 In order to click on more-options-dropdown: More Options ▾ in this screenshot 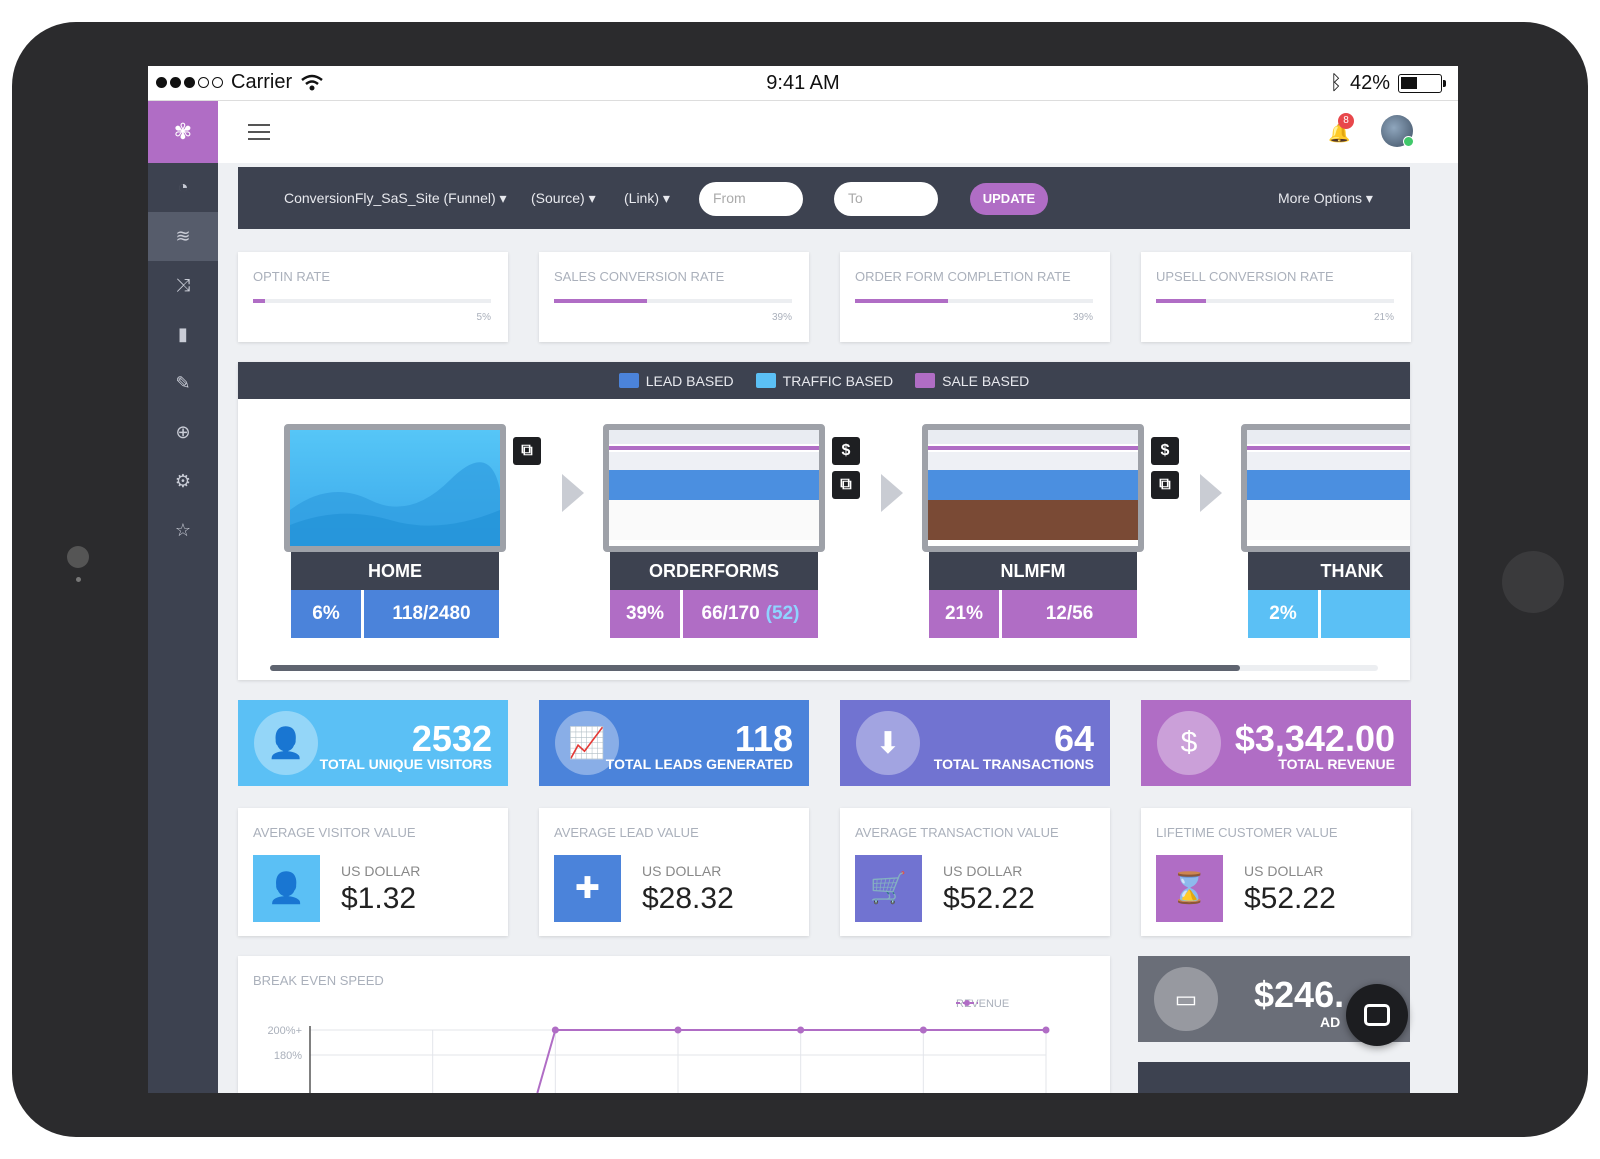, I will do `click(1325, 198)`.